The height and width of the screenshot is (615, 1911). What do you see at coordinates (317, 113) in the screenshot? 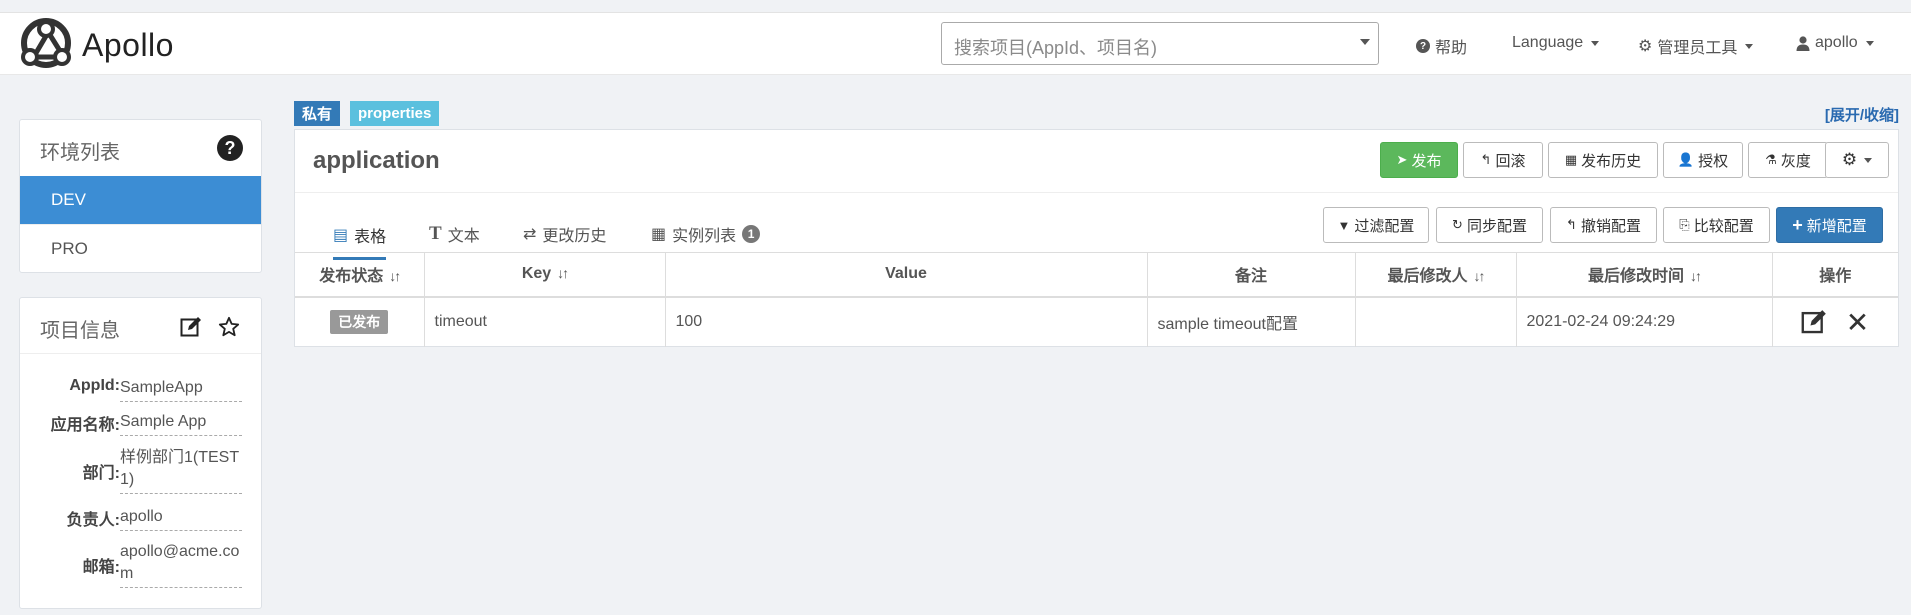
I see `private-tag: 私有` at bounding box center [317, 113].